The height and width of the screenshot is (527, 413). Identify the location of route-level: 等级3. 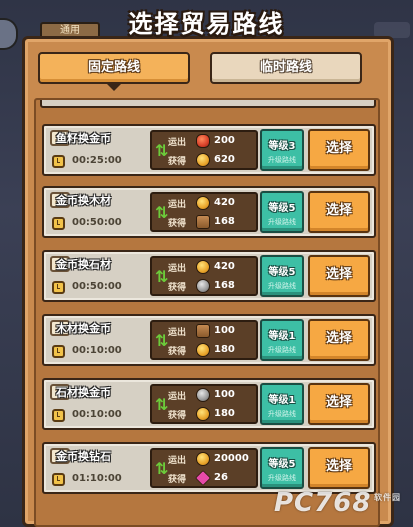
(282, 146).